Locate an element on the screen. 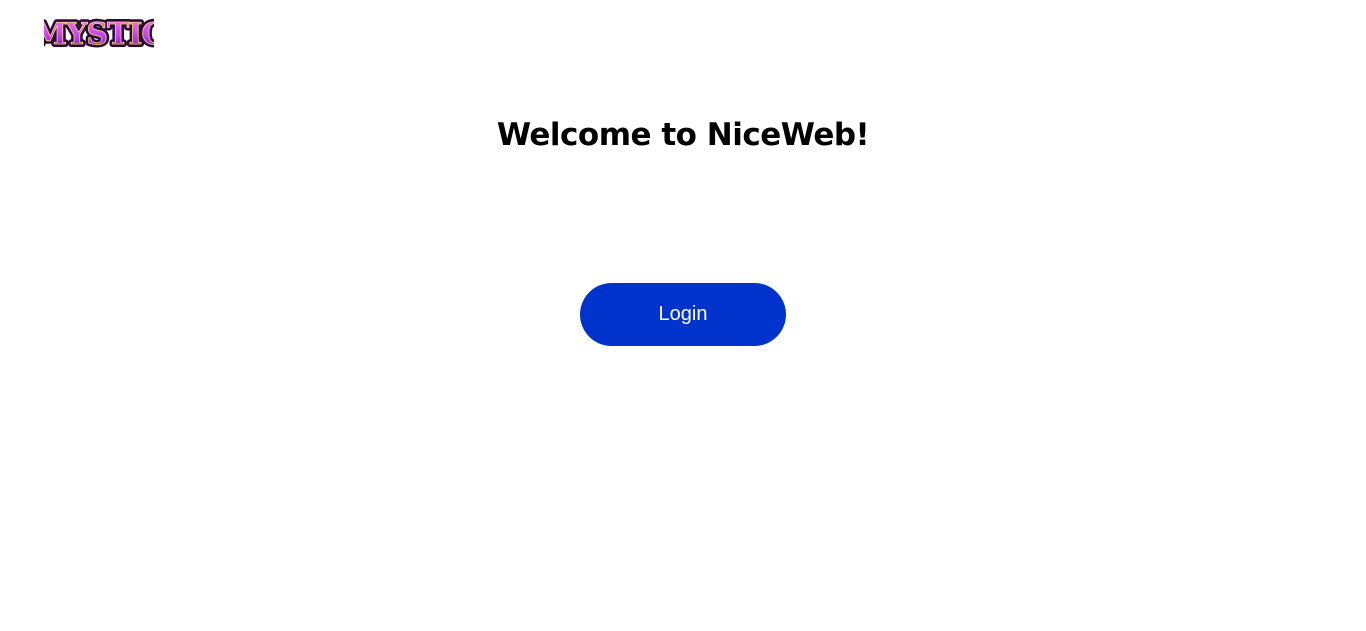 The image size is (1366, 631). mystic-logo: MYSTIC MYSTIC is located at coordinates (99, 33).